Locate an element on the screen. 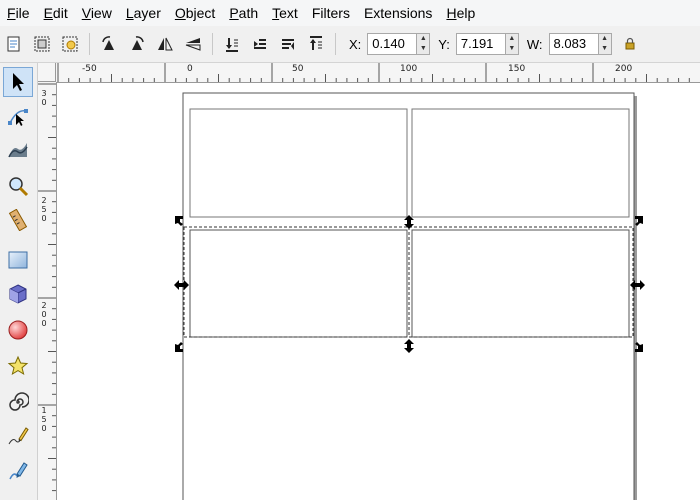  y-coordinate-control: Y: 7.191 ▲ ▼ is located at coordinates (478, 44).